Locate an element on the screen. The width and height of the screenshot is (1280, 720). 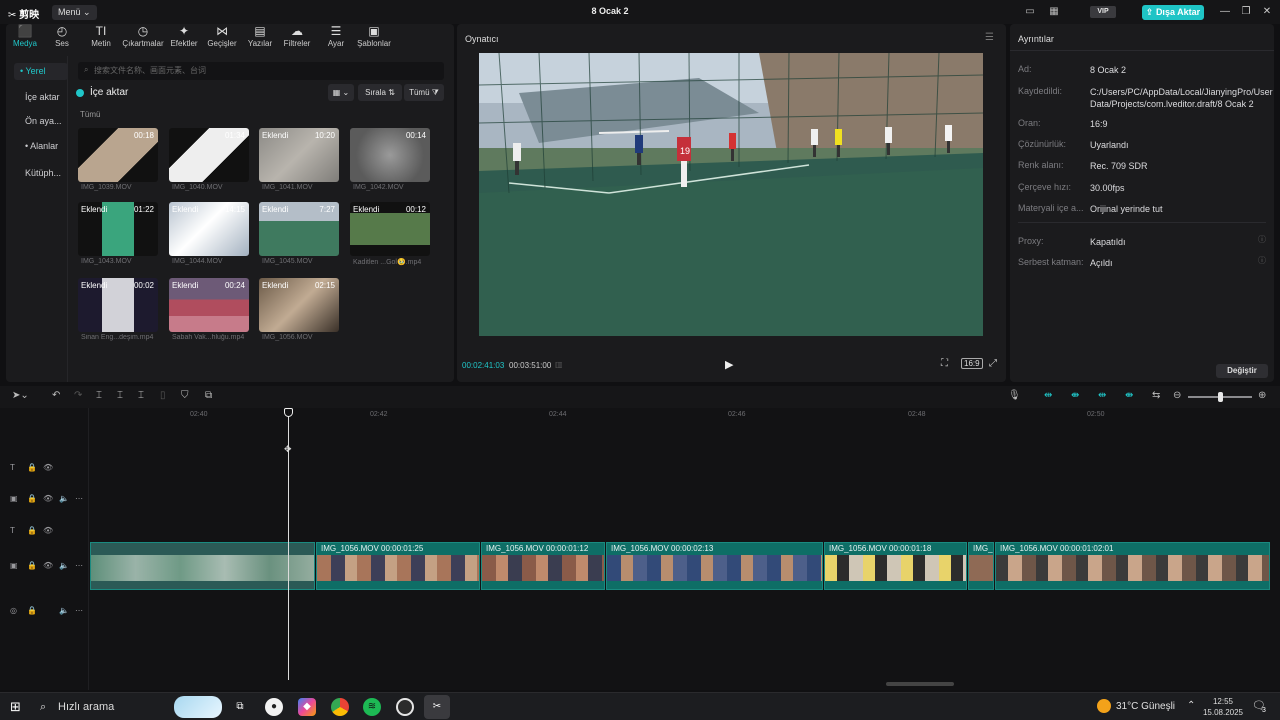
play-icon: ▶ is located at coordinates (729, 364).